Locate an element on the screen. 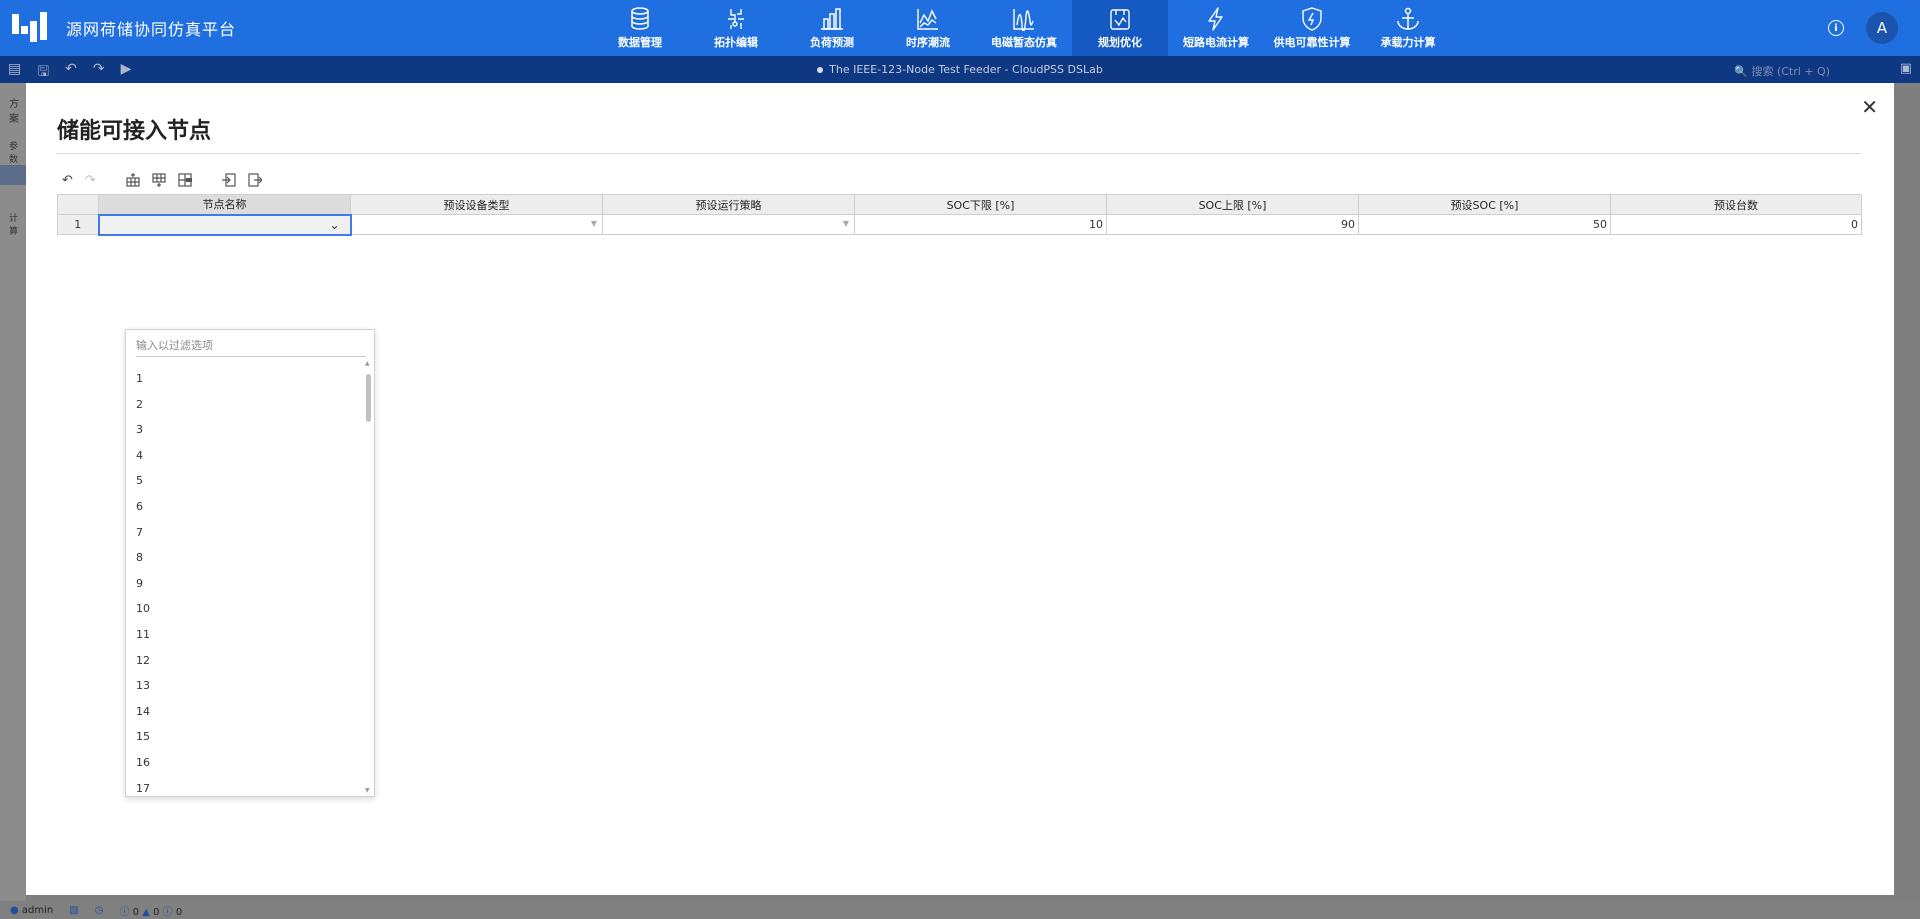 This screenshot has width=1920, height=919. list-item: 16 is located at coordinates (245, 763).